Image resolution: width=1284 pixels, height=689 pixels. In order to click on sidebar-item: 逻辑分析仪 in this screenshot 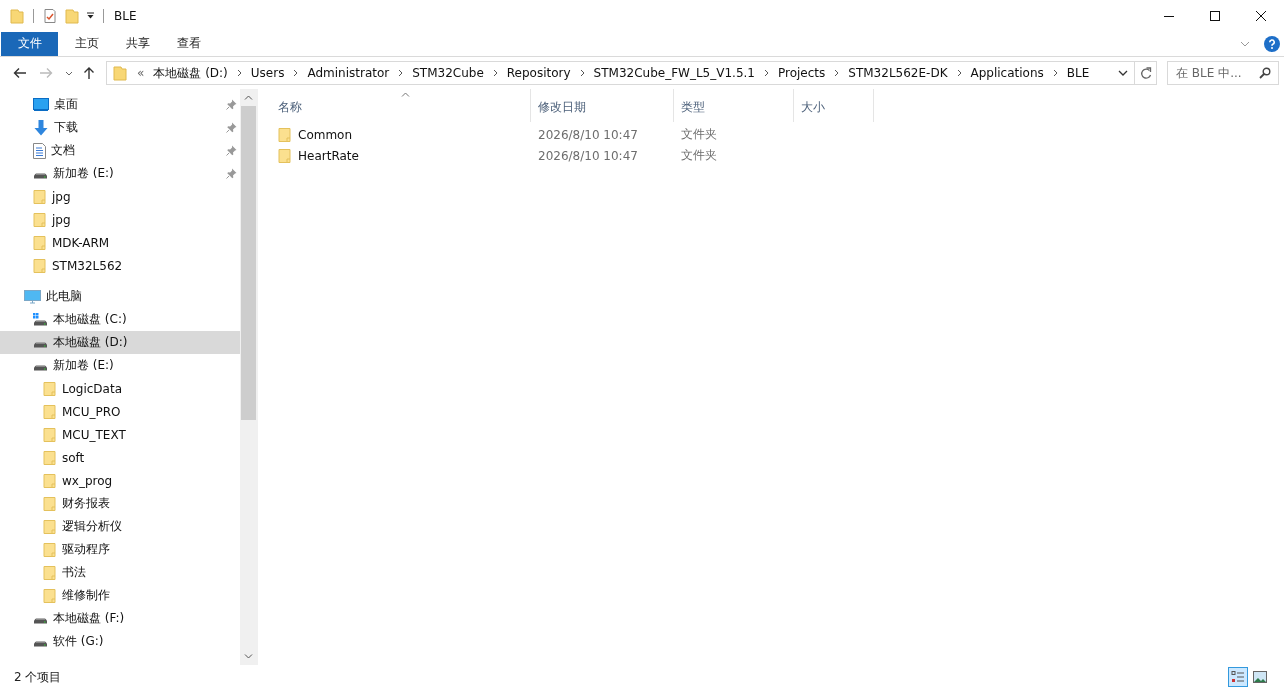, I will do `click(120, 526)`.